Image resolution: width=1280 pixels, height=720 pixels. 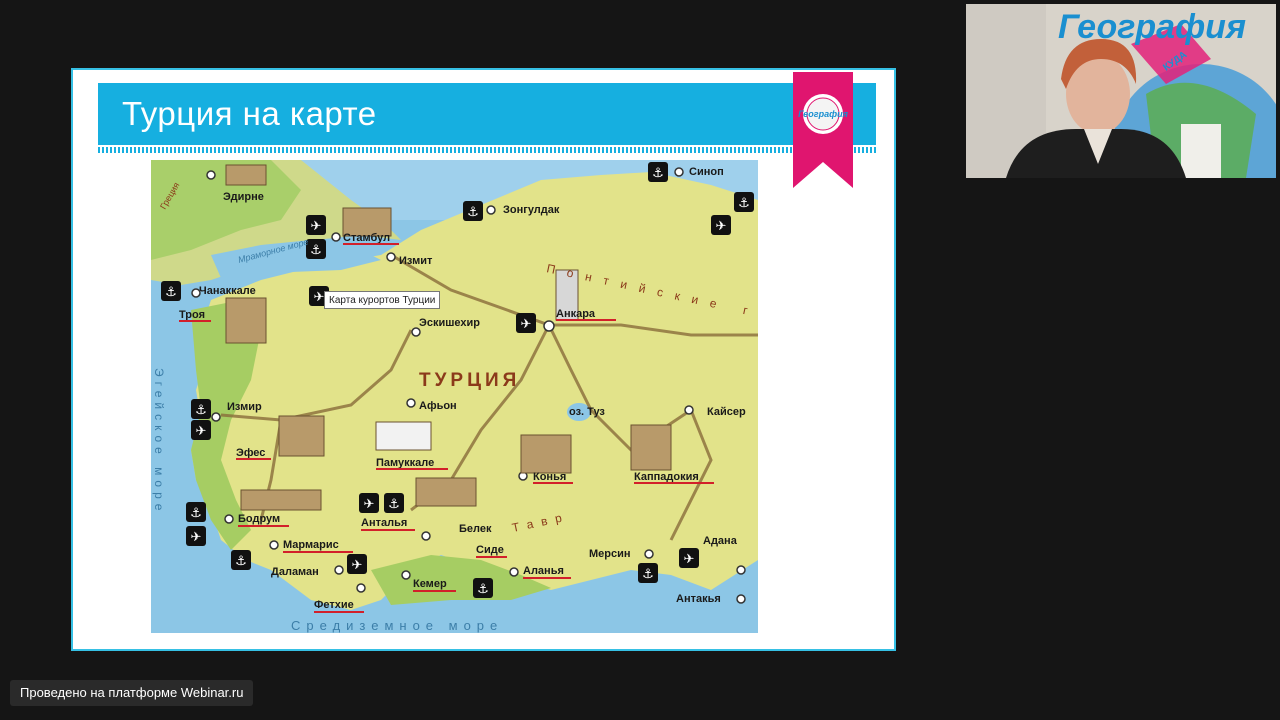 I want to click on city-izmit: Измит, so click(x=416, y=261).